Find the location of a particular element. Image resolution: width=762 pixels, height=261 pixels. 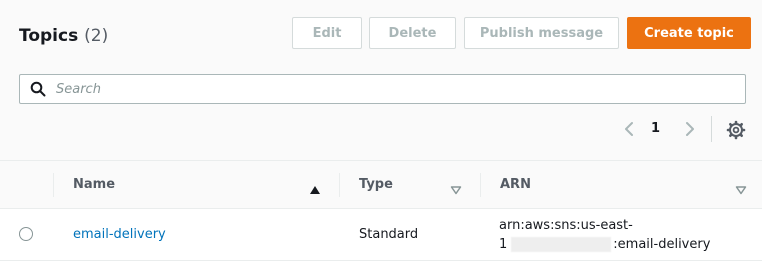

topic-name-link: email-delivery is located at coordinates (119, 234).